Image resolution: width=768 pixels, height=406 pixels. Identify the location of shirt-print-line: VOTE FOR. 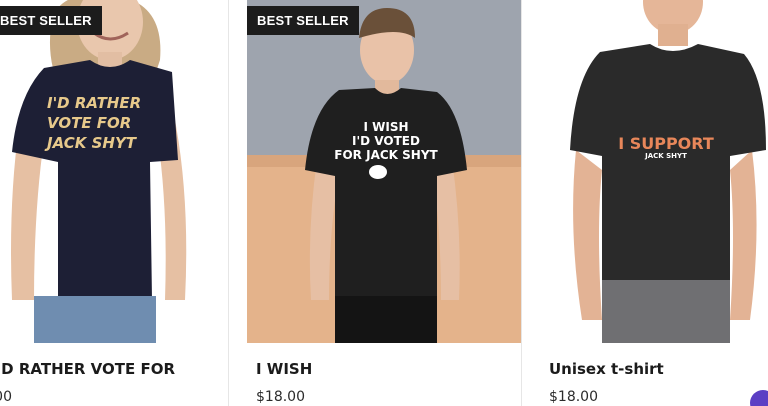
(89, 123).